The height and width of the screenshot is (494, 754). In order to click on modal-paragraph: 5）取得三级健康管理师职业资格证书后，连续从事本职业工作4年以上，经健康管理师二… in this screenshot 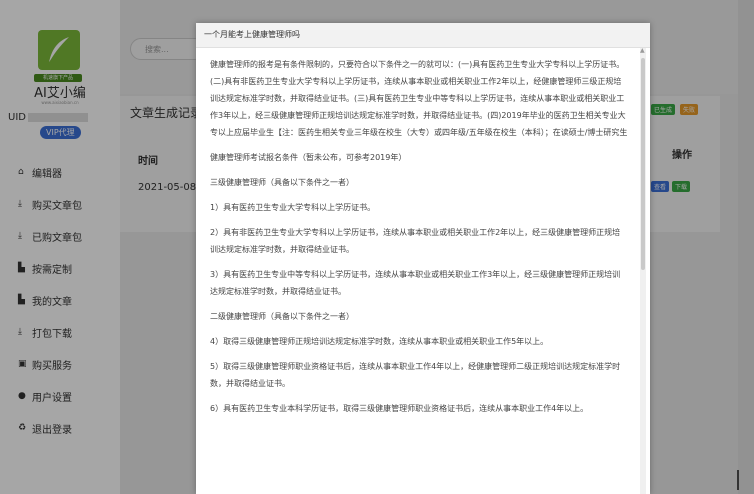, I will do `click(415, 375)`.